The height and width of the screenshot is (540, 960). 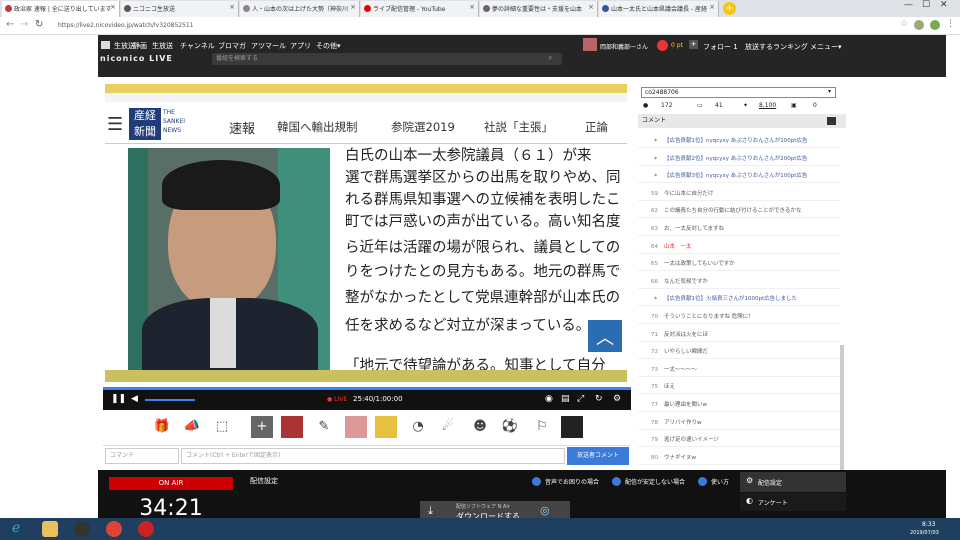 I want to click on nav-item: アプリ, so click(x=300, y=46).